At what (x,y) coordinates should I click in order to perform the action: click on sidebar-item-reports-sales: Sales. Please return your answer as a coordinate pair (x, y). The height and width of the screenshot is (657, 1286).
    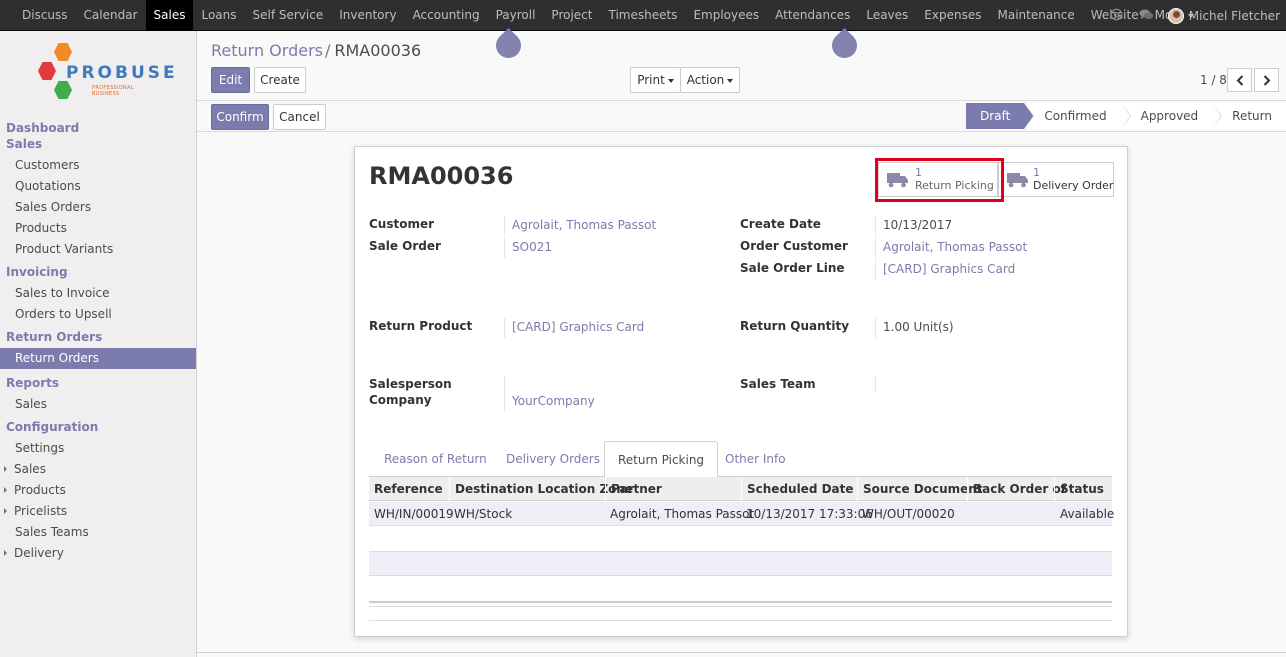
    Looking at the image, I should click on (98, 404).